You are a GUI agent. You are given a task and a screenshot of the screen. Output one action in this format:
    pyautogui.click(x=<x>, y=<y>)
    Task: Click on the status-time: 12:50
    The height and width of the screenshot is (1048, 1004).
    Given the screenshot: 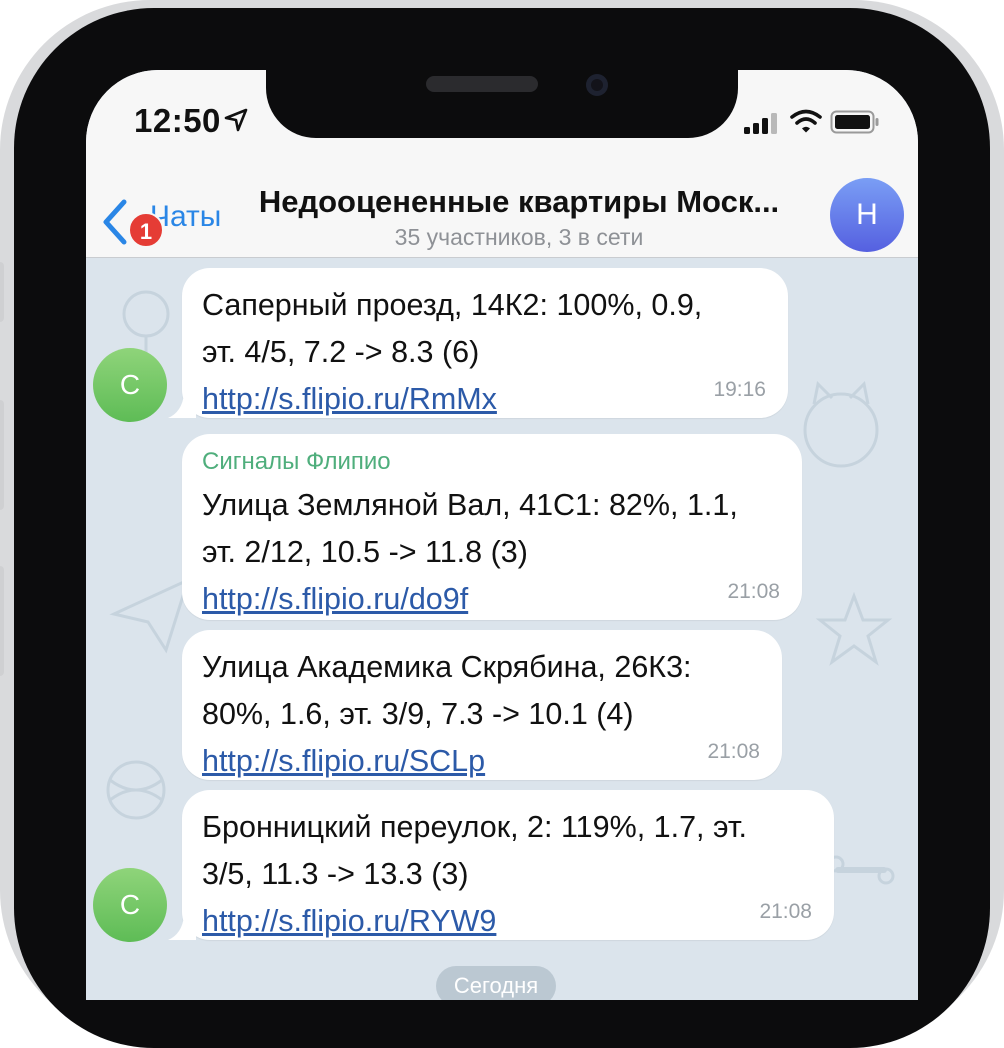 What is the action you would take?
    pyautogui.click(x=177, y=120)
    